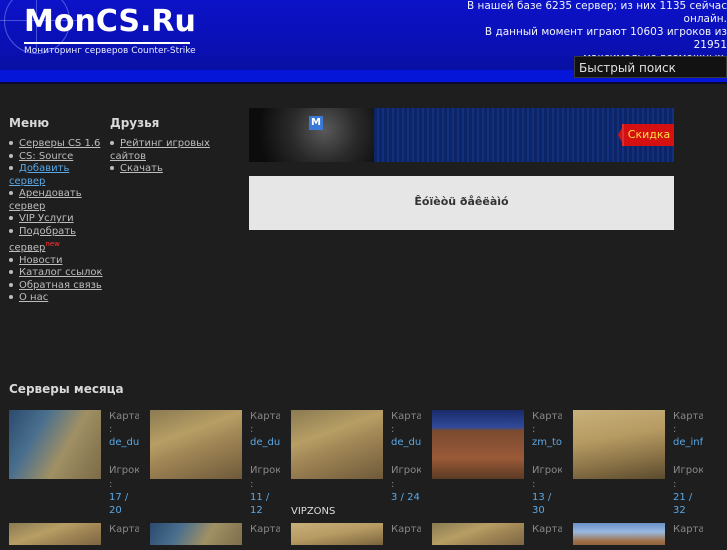  I want to click on friends-item-rating: Рейтинг игровых сайтов, so click(170, 150).